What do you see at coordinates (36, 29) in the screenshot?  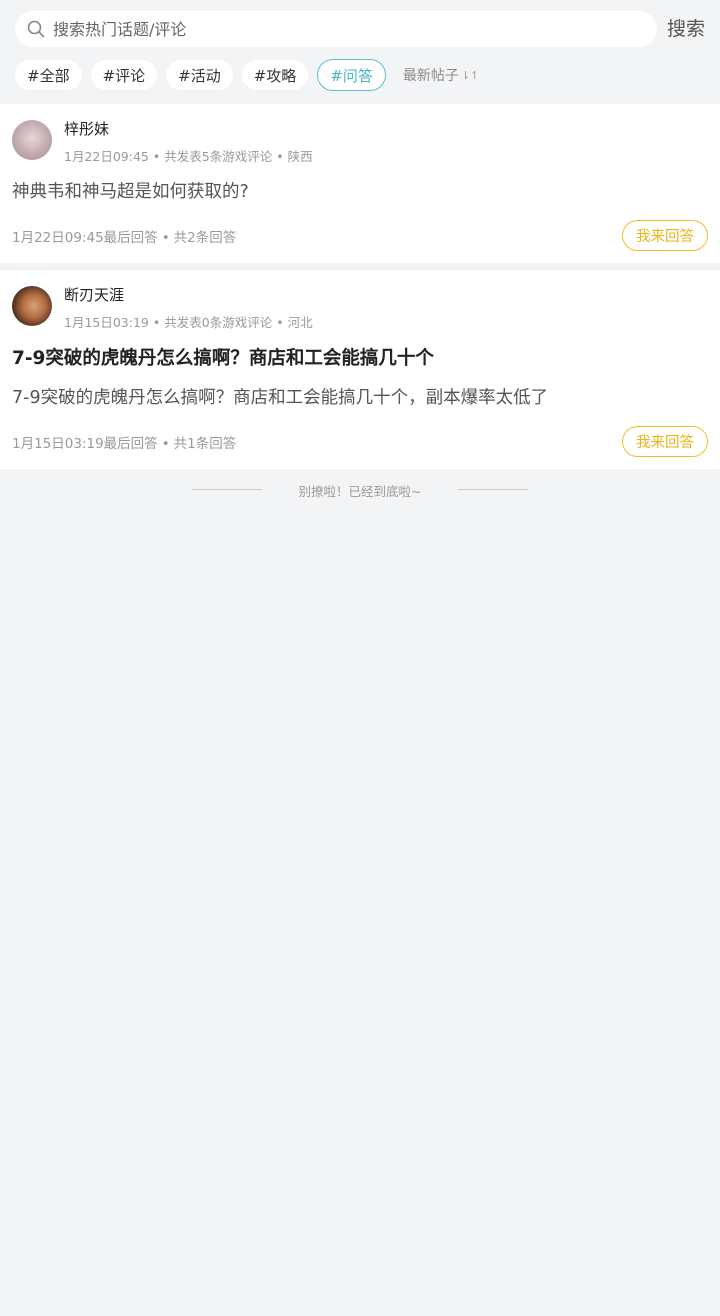 I see `search-icon` at bounding box center [36, 29].